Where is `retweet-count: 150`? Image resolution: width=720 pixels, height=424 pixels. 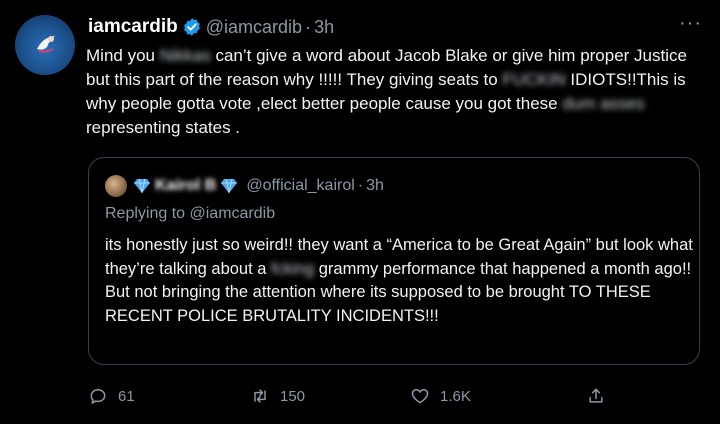
retweet-count: 150 is located at coordinates (293, 396).